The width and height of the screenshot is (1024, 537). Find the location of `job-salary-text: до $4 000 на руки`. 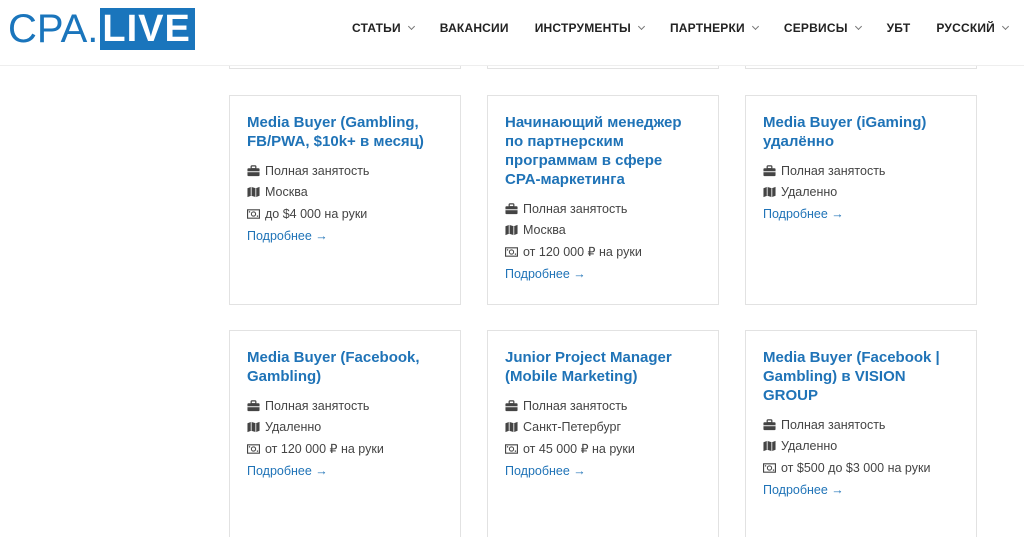

job-salary-text: до $4 000 на руки is located at coordinates (316, 213).